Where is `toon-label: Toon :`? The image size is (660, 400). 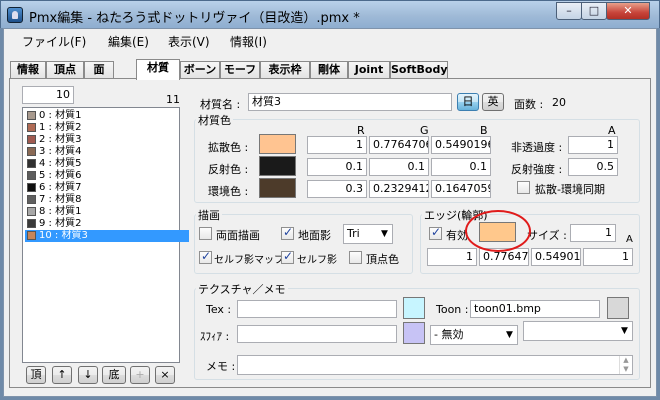 toon-label: Toon : is located at coordinates (452, 309).